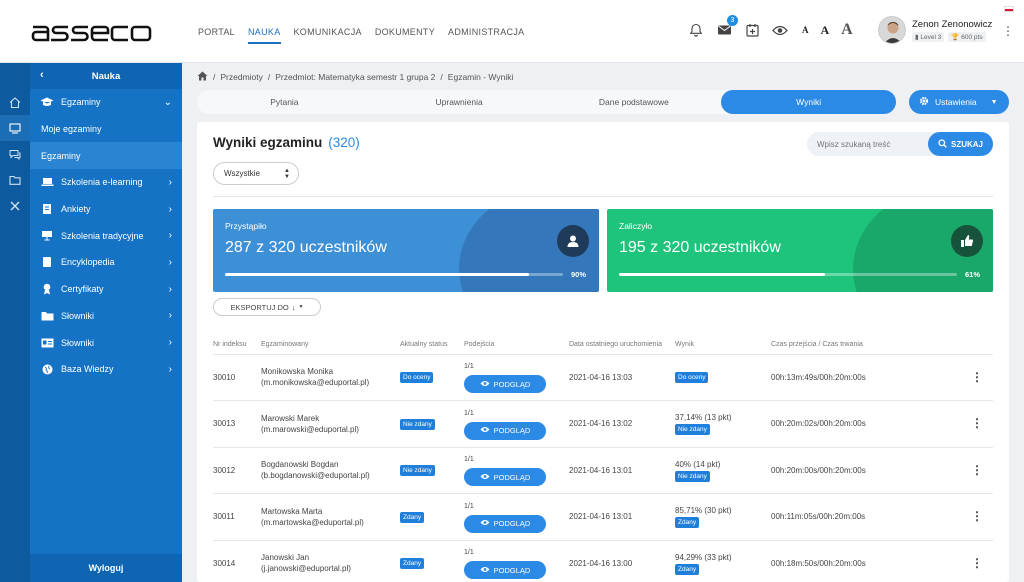 This screenshot has width=1024, height=582. Describe the element at coordinates (960, 144) in the screenshot. I see `search-button: SZUKAJ` at that location.